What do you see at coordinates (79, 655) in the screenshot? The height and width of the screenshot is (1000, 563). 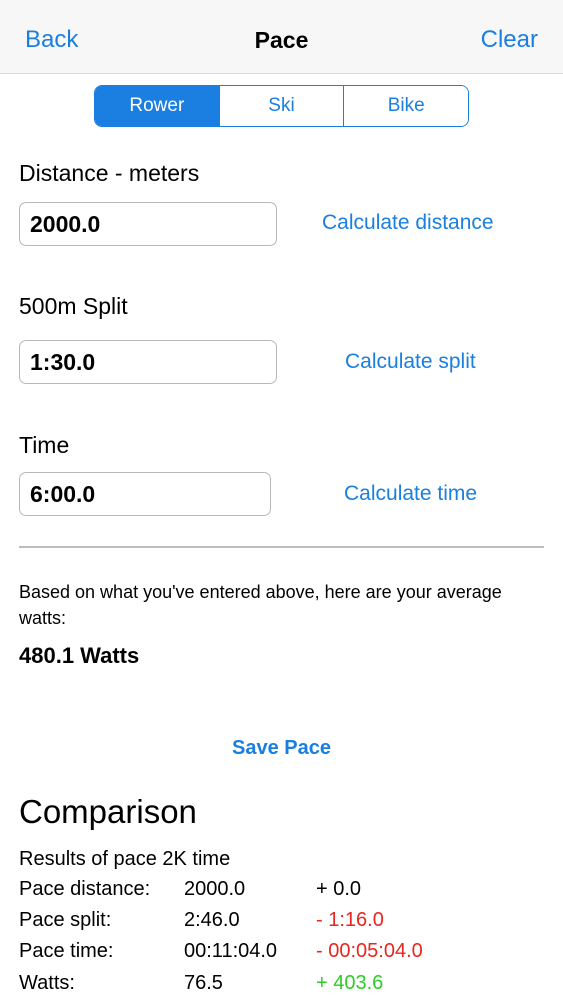 I see `average-watts-value: 480.1 Watts` at bounding box center [79, 655].